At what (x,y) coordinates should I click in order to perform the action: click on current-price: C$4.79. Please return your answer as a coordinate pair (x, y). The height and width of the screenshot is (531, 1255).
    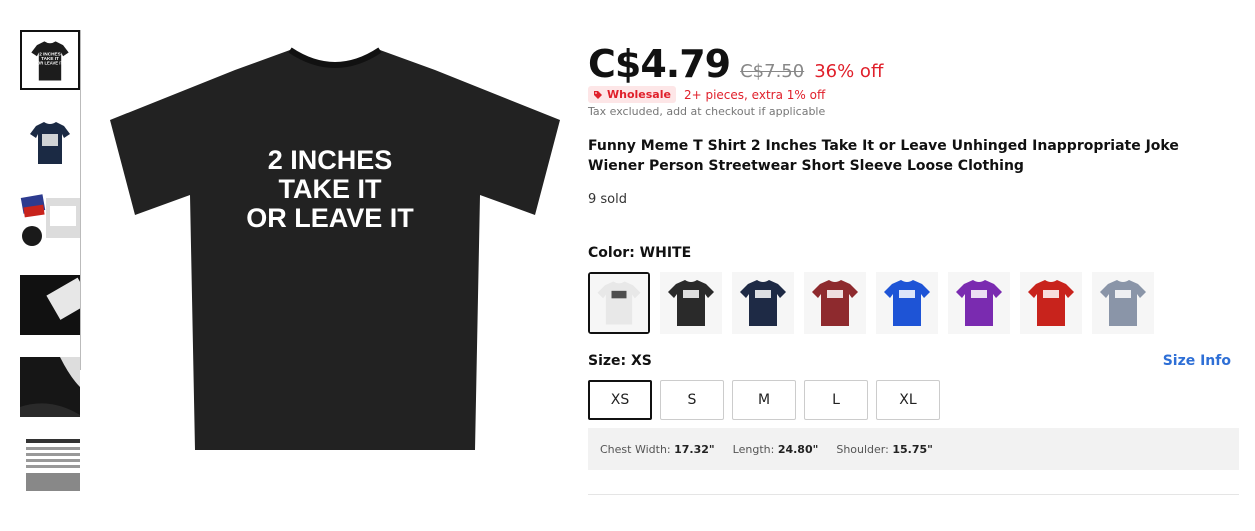
    Looking at the image, I should click on (659, 64).